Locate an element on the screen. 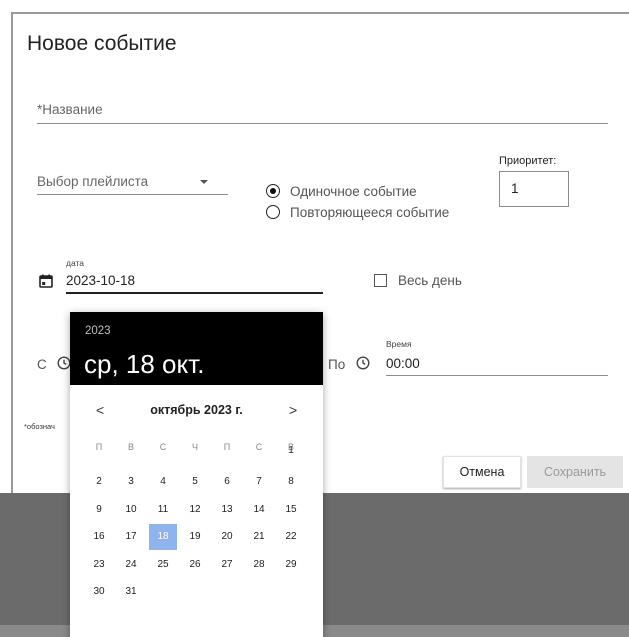  cancel-button: Отмена is located at coordinates (482, 472).